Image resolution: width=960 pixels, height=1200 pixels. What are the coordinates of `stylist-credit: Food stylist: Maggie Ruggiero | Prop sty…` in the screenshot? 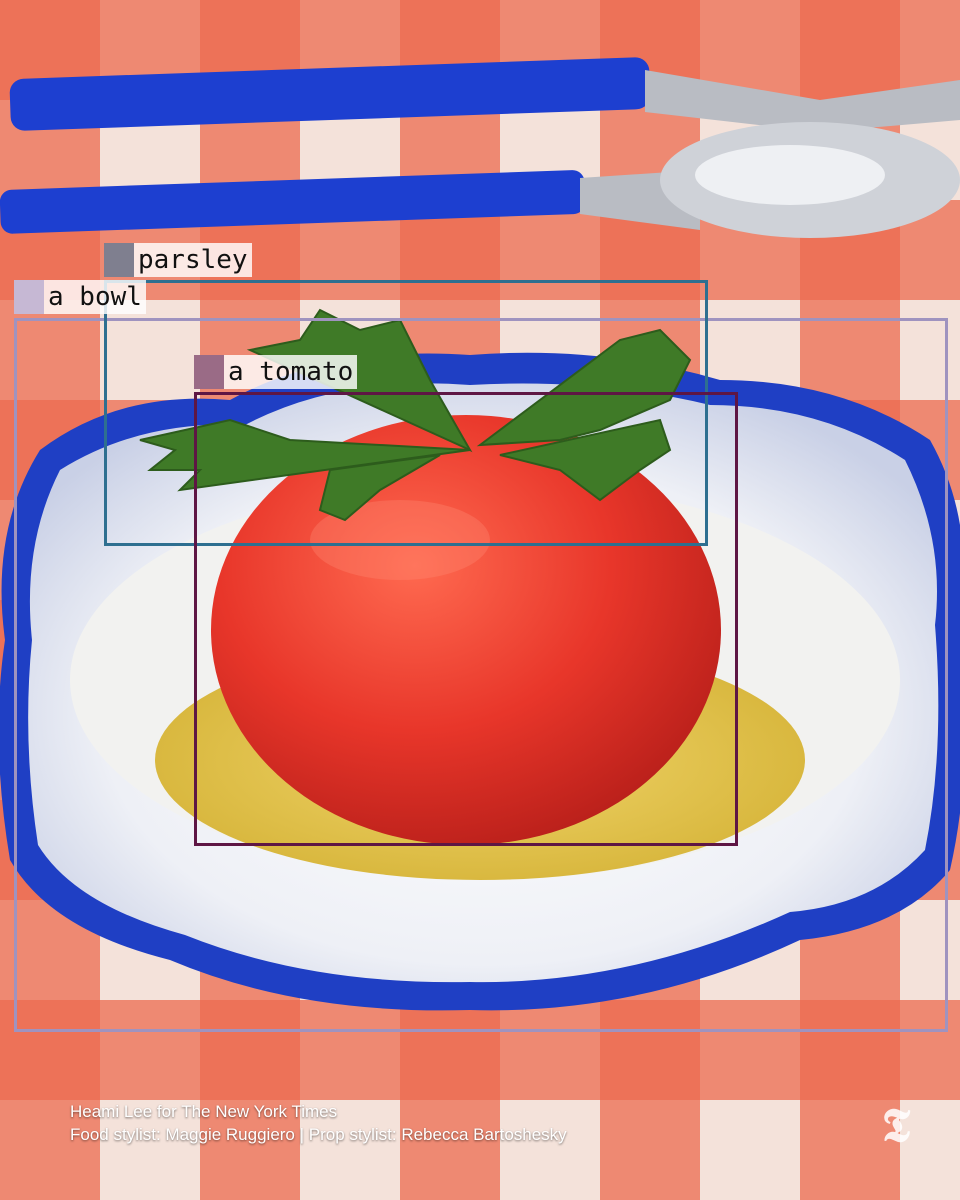 It's located at (318, 1134).